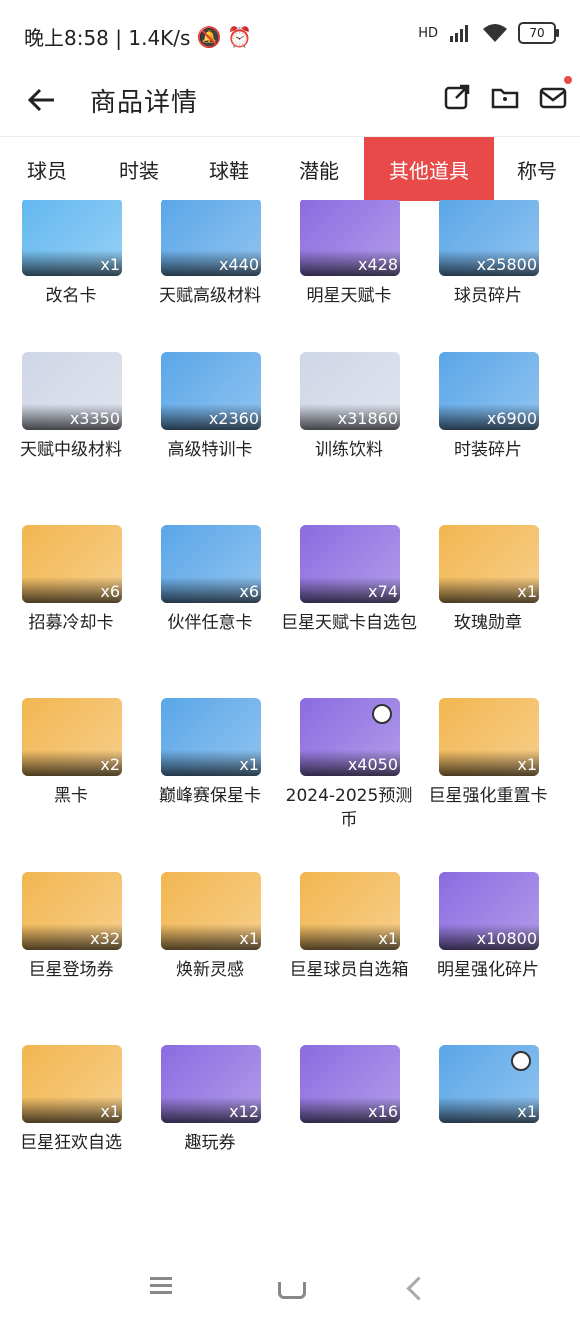 The image size is (580, 1321). Describe the element at coordinates (350, 391) in the screenshot. I see `item-thumbnail: x31860` at that location.